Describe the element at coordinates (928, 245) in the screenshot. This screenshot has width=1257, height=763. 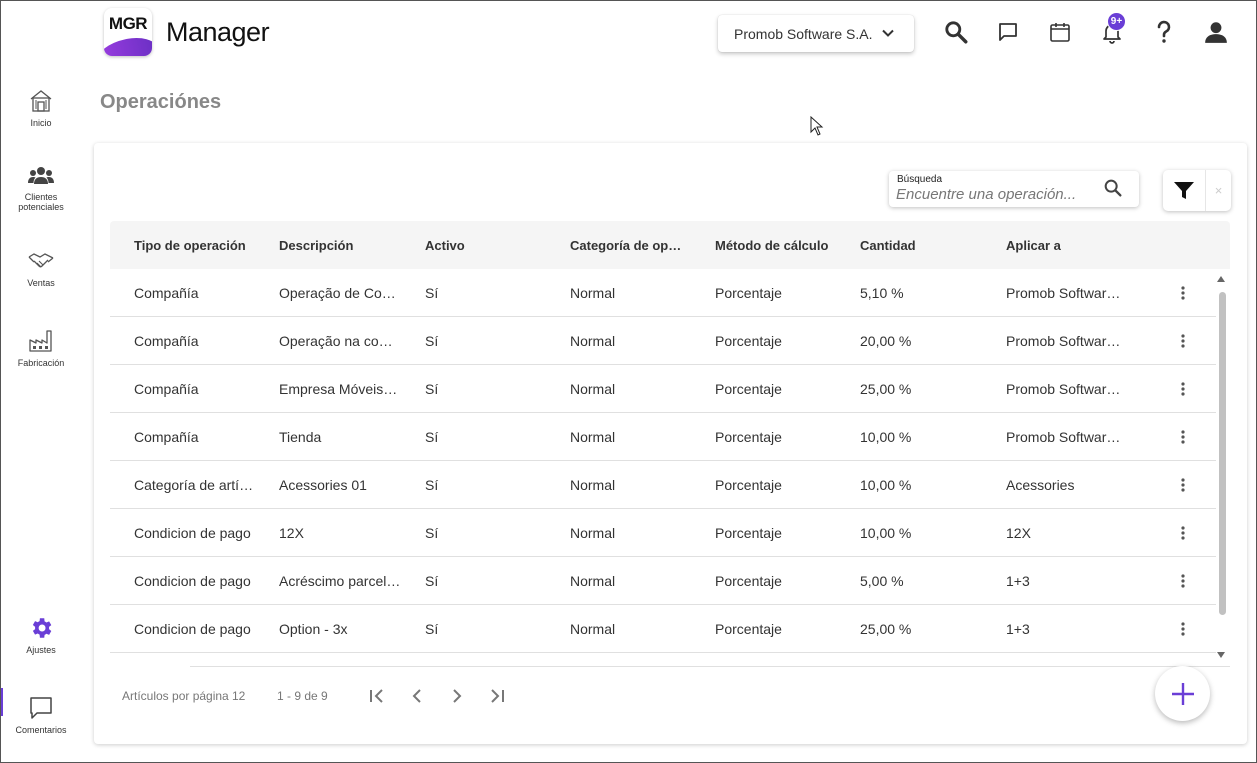
I see `column-header-cantidad: Cantidad` at that location.